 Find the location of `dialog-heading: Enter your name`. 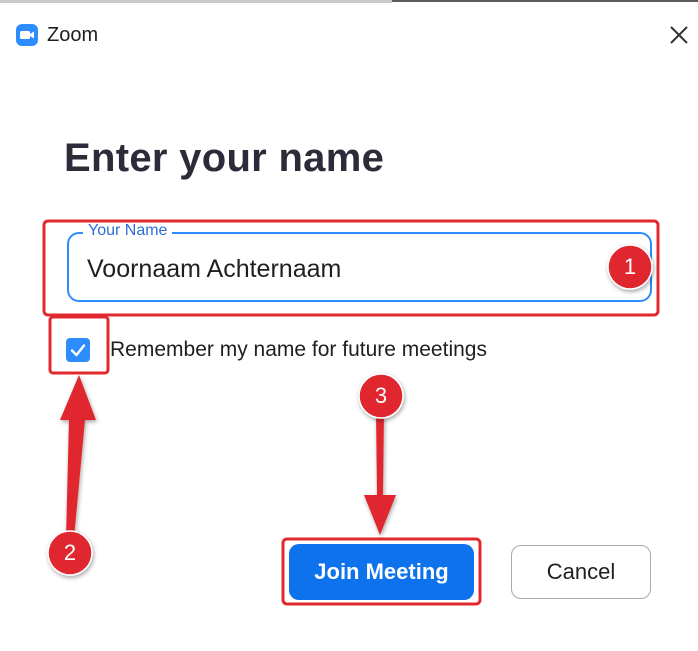

dialog-heading: Enter your name is located at coordinates (224, 158).